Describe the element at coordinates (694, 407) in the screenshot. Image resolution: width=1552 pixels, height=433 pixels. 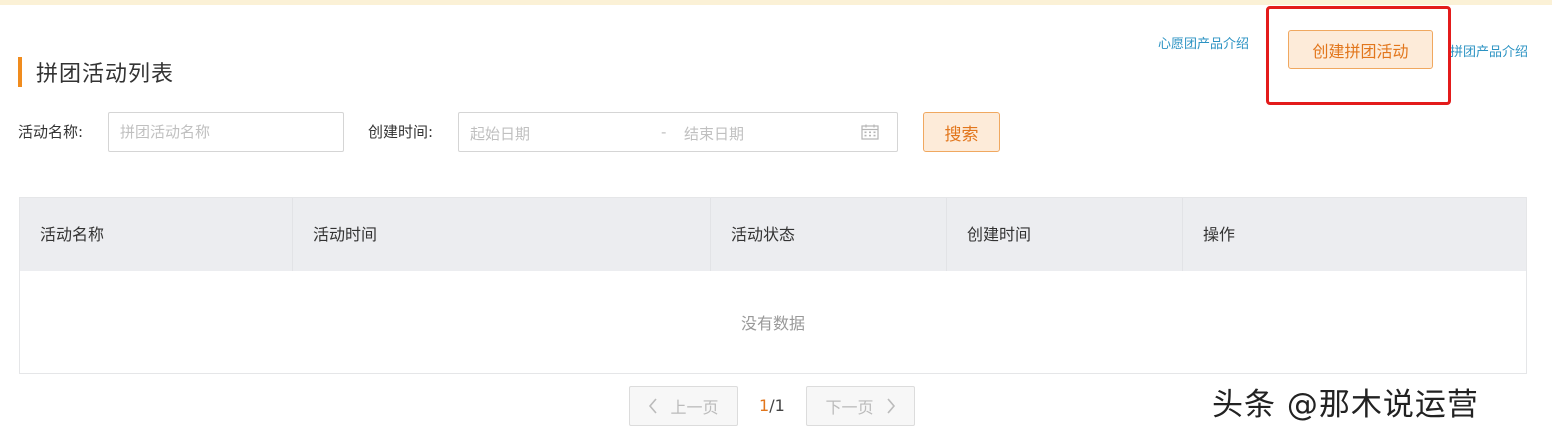
I see `prev-page-label: 上一页` at that location.